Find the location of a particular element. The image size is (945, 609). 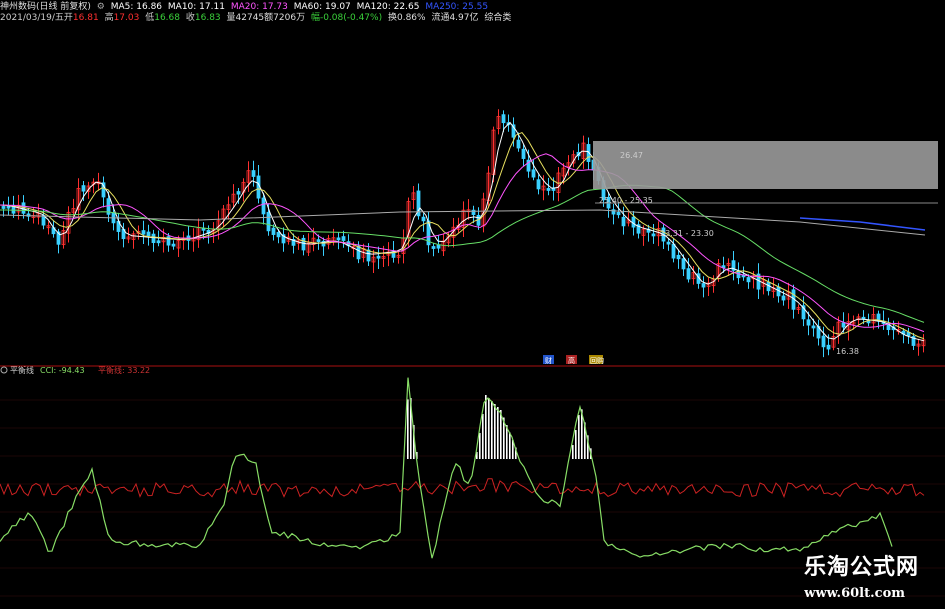

indicator-histogram is located at coordinates (499, 427).